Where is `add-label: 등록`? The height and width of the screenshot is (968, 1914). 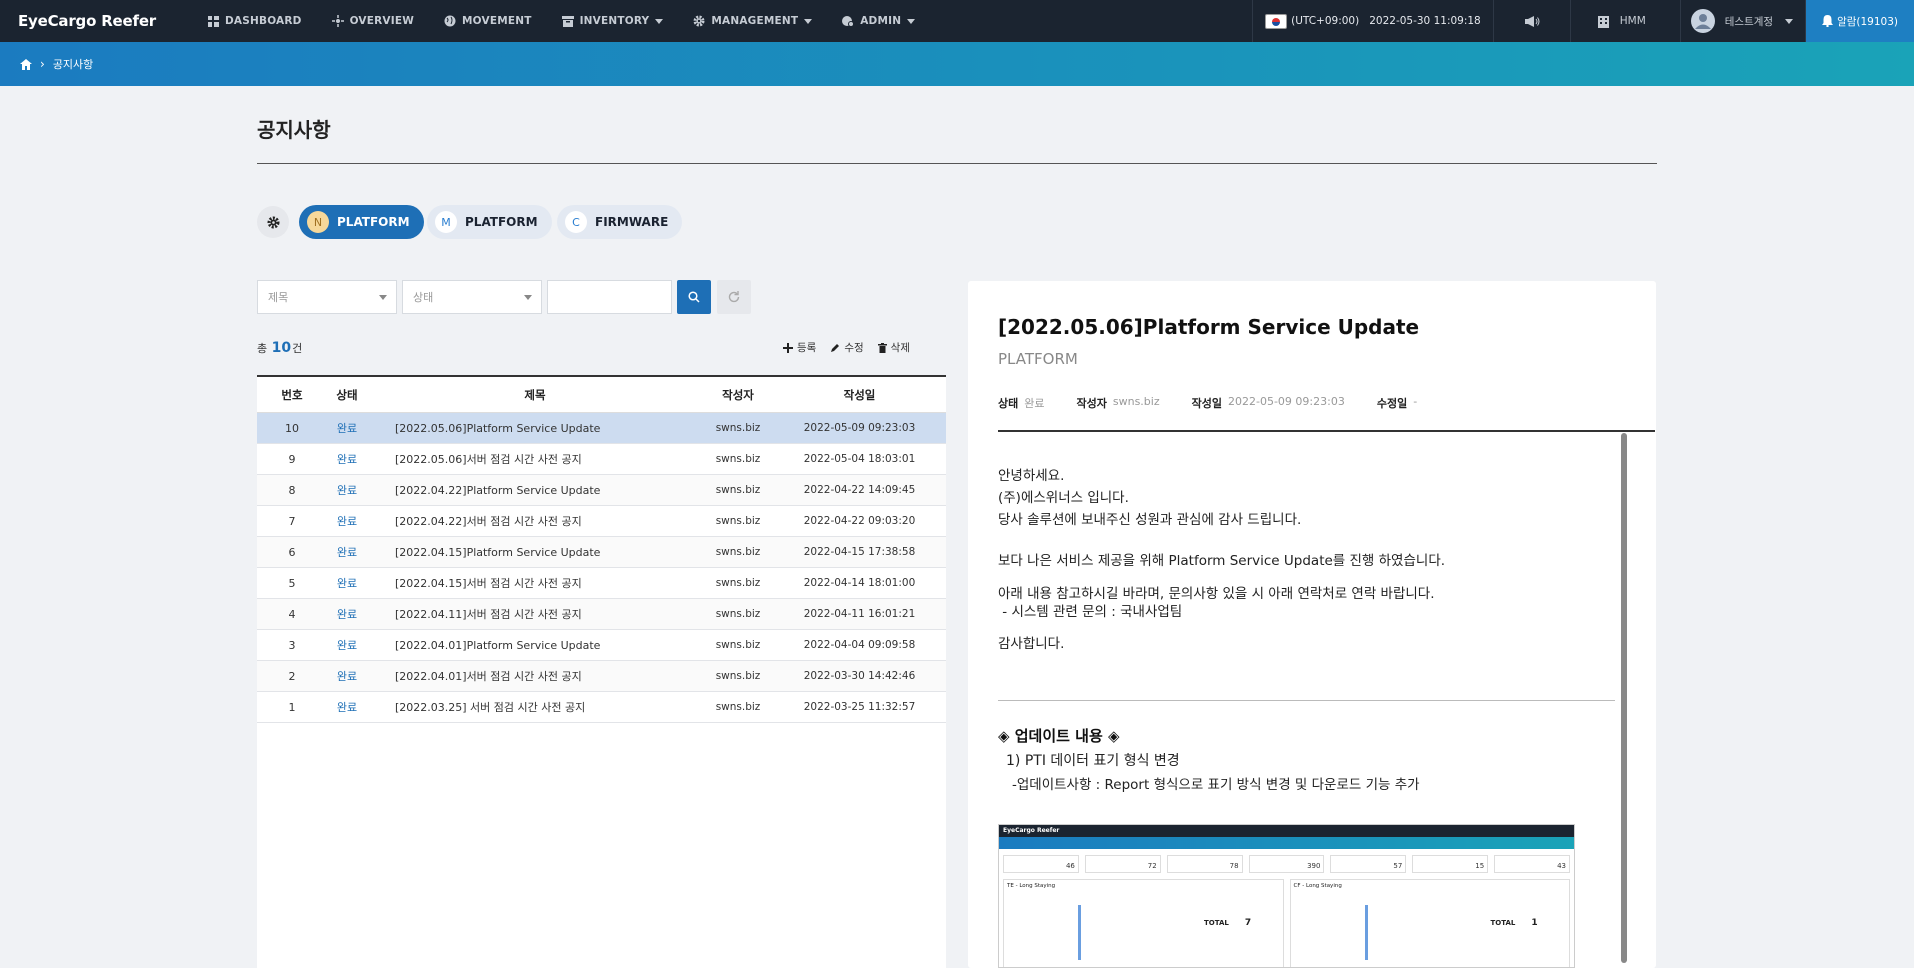 add-label: 등록 is located at coordinates (807, 348).